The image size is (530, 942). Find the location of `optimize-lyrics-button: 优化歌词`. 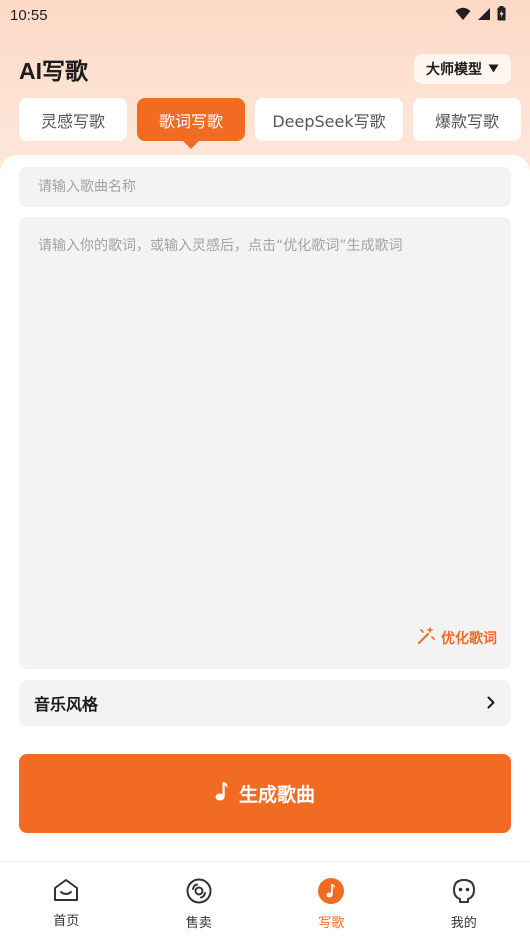

optimize-lyrics-button: 优化歌词 is located at coordinates (457, 638).